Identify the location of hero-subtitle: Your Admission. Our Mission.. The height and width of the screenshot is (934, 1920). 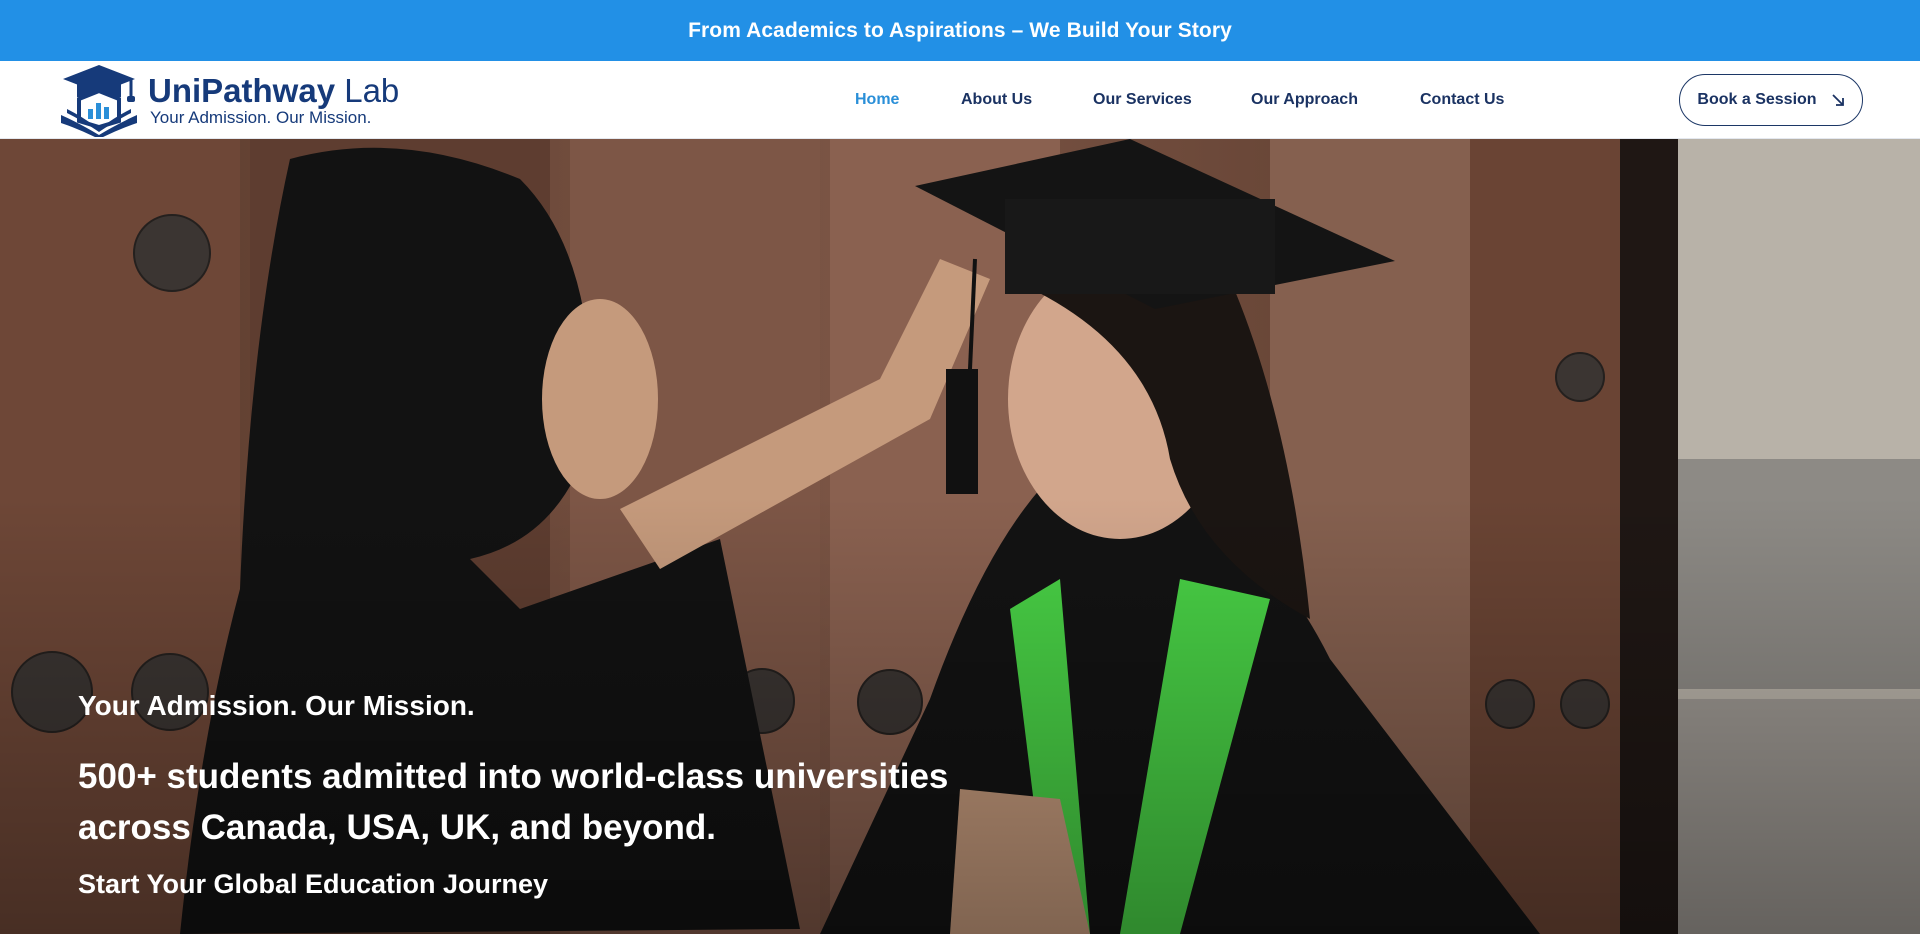
(276, 705).